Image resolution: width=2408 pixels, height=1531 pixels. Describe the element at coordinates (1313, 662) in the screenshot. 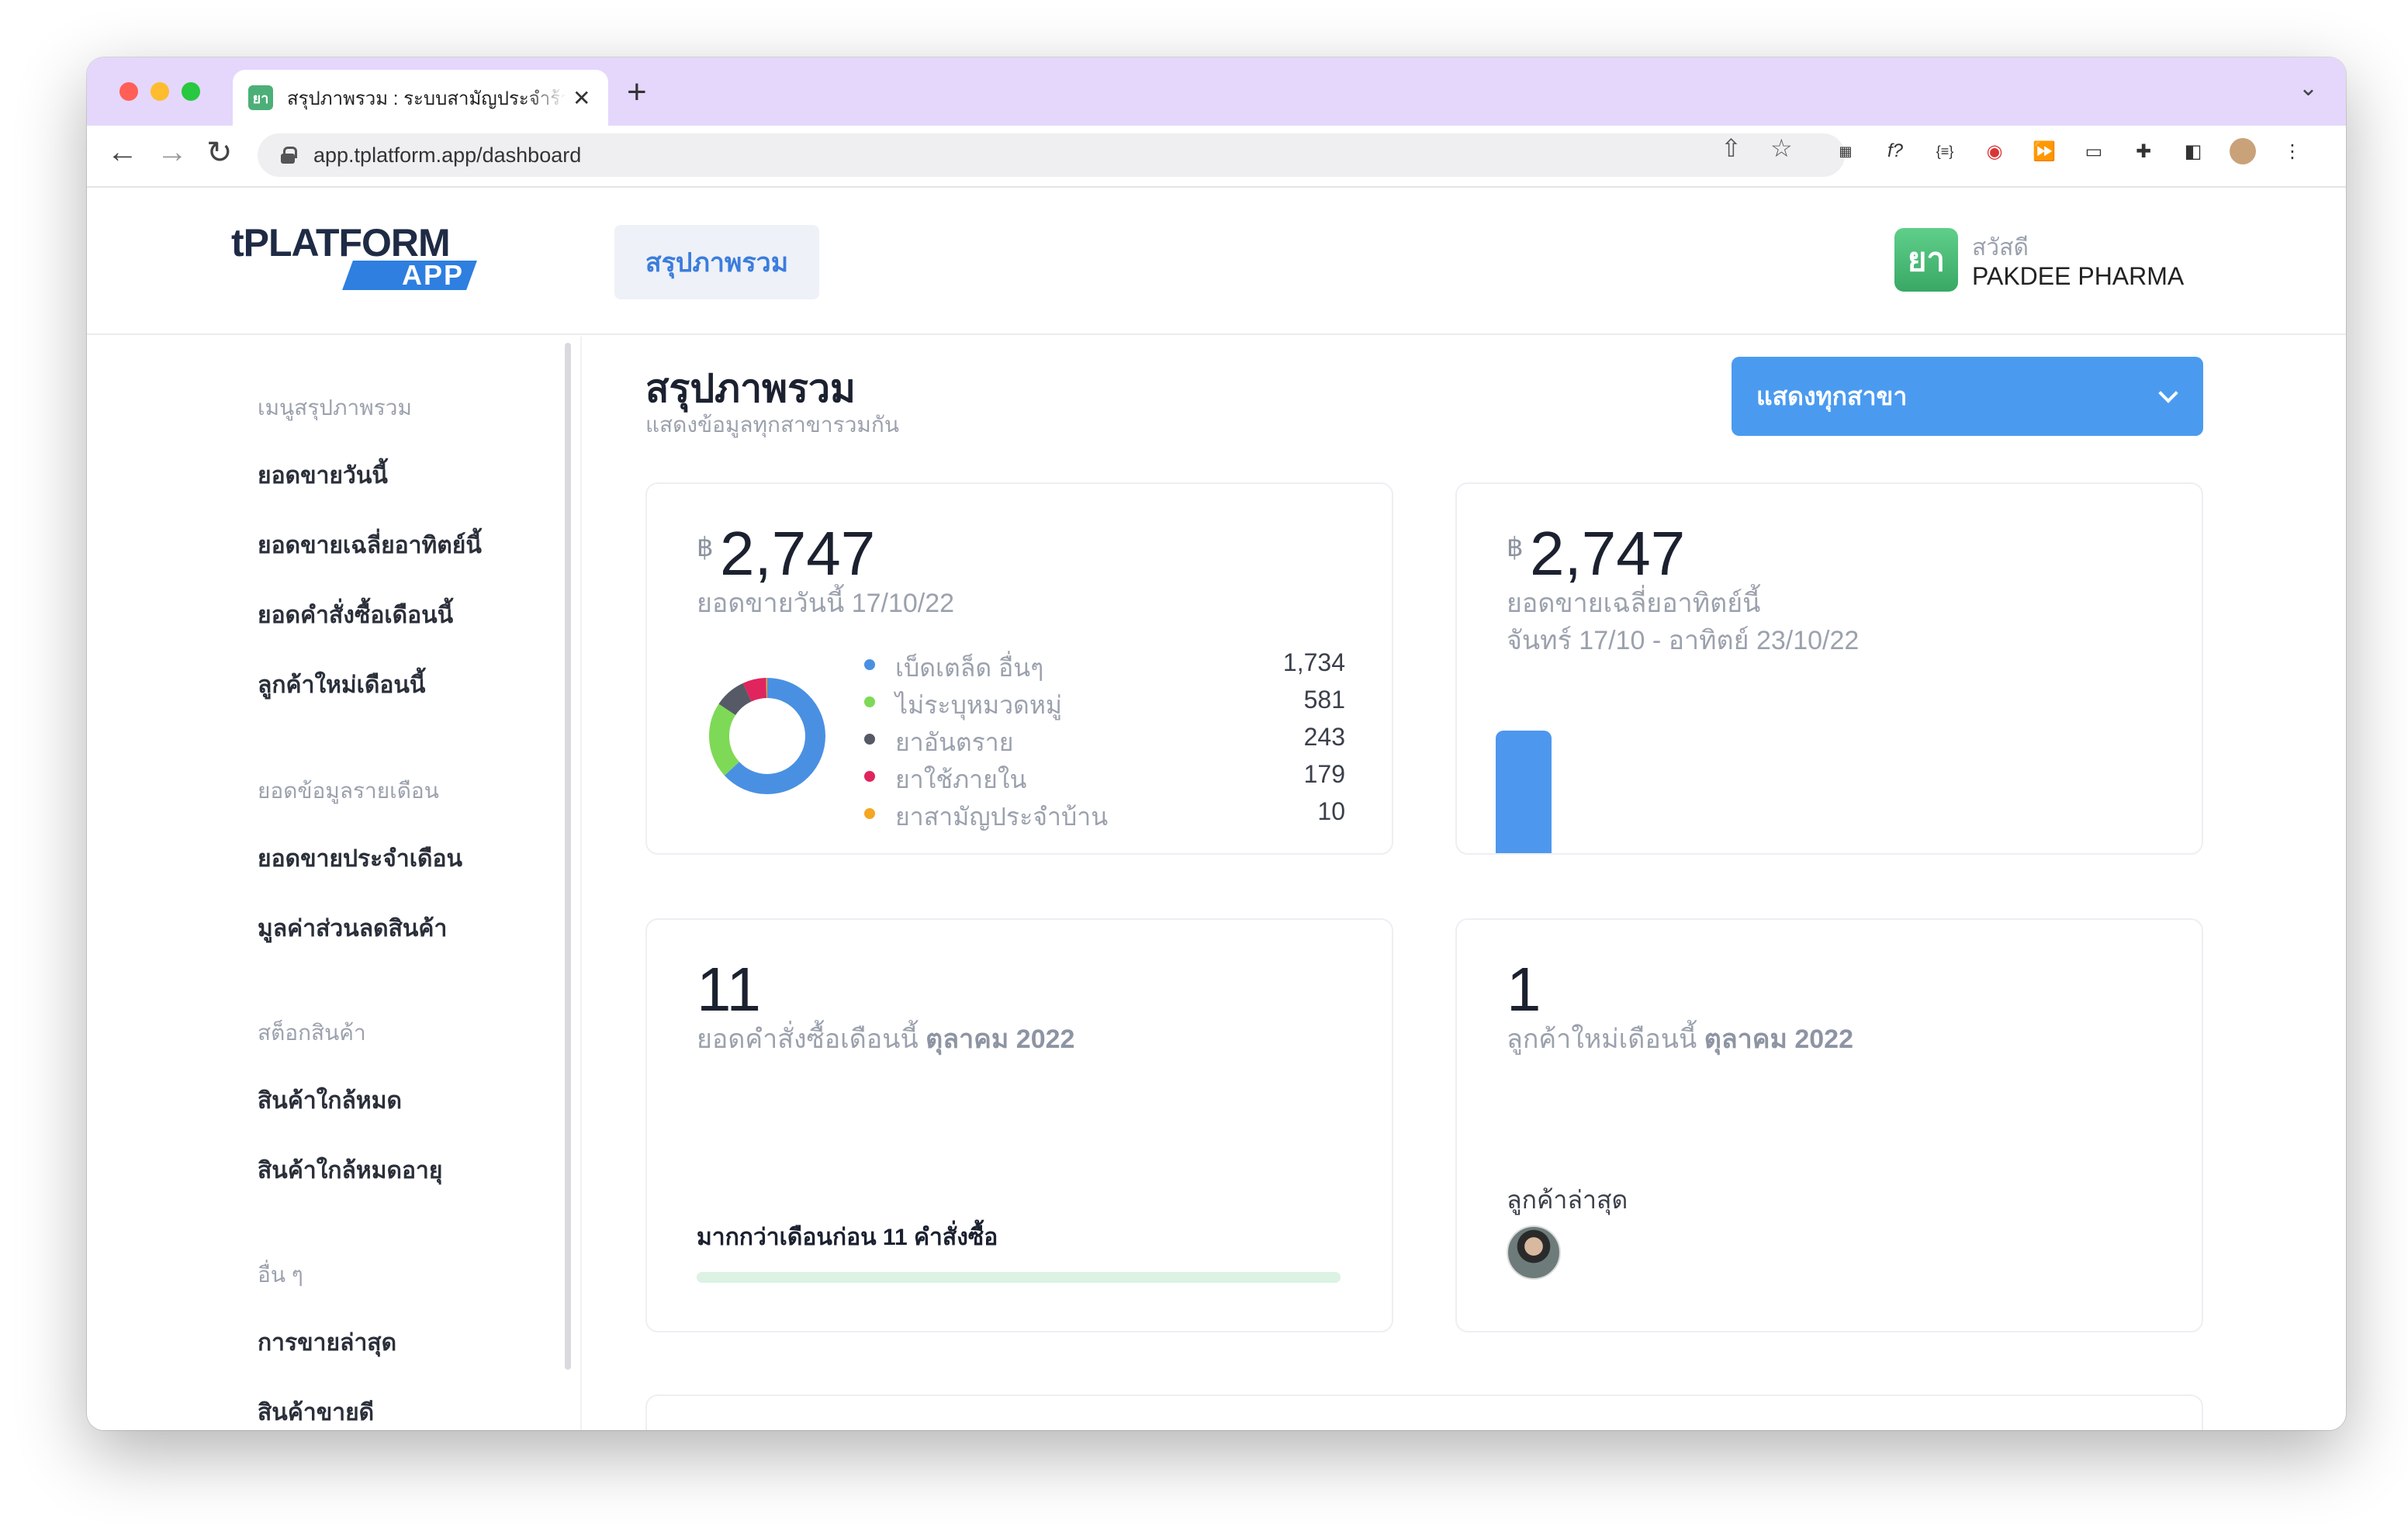

I see `legend-value: 1,734` at that location.